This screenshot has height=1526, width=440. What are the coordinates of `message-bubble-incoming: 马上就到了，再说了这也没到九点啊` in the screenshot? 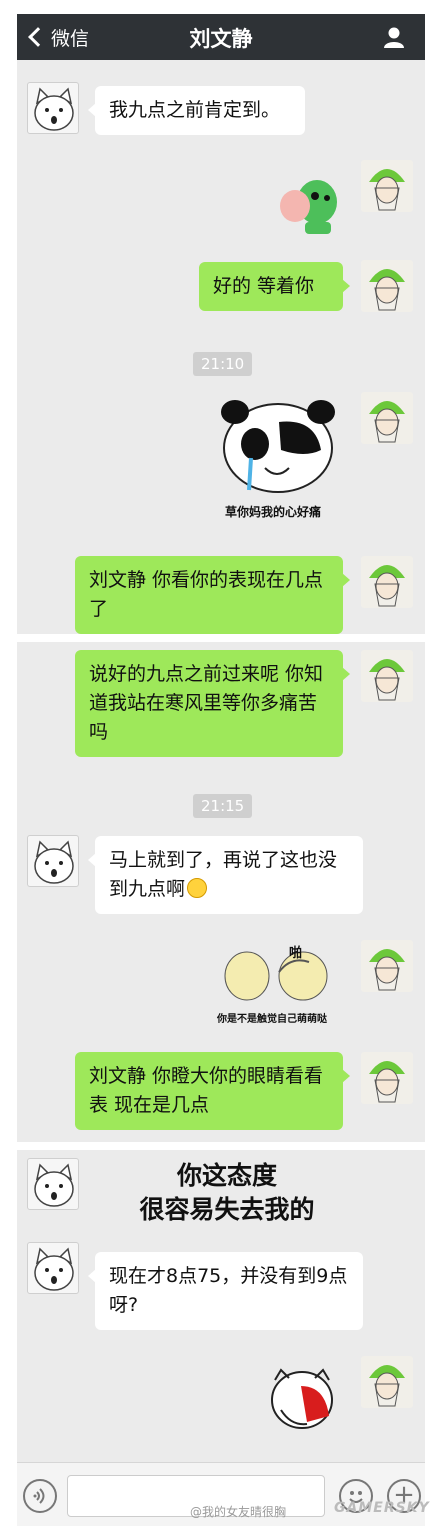 It's located at (225, 875).